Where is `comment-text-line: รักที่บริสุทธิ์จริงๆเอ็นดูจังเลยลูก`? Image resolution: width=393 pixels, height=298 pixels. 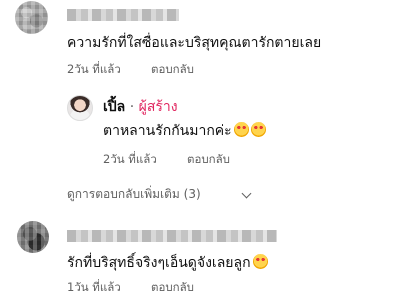
comment-text-line: รักที่บริสุทธิ์จริงๆเอ็นดูจังเลยลูก is located at coordinates (167, 263).